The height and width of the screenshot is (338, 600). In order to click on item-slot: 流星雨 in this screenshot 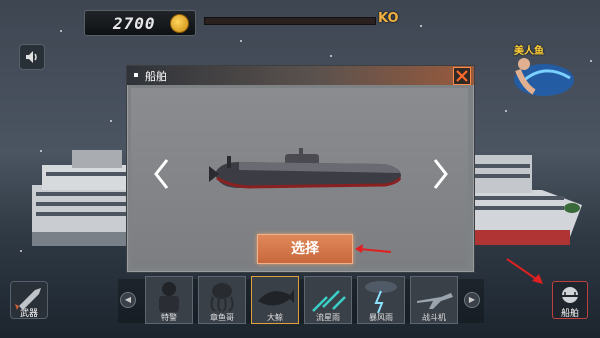, I will do `click(328, 300)`.